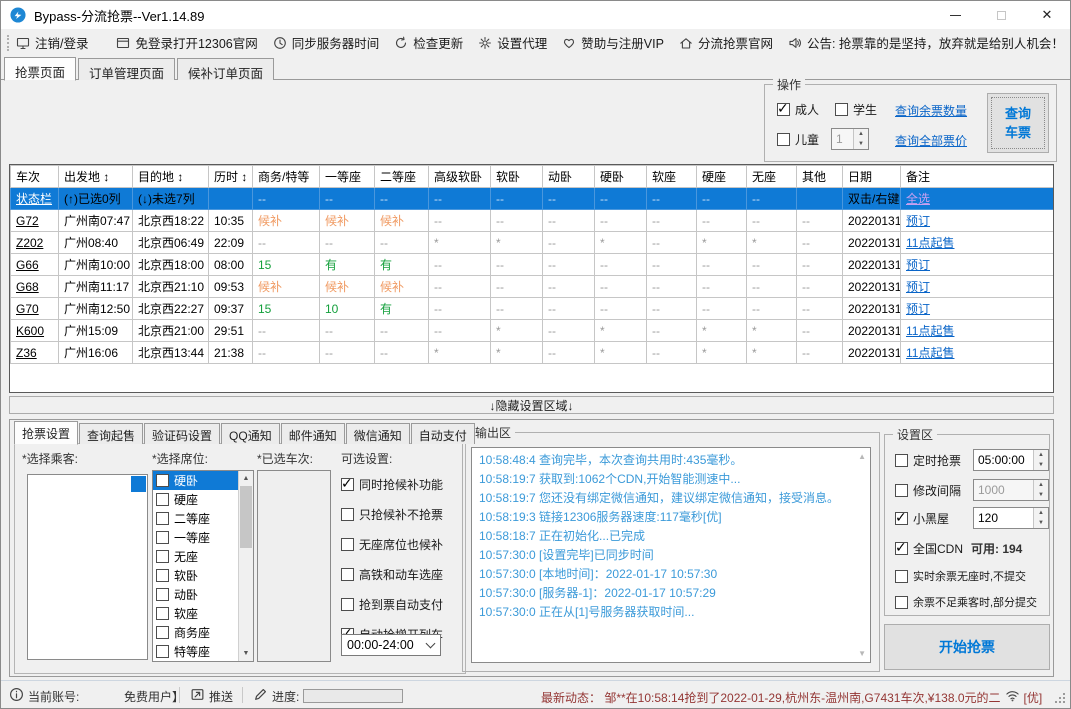  What do you see at coordinates (27, 309) in the screenshot?
I see `train-link: G70` at bounding box center [27, 309].